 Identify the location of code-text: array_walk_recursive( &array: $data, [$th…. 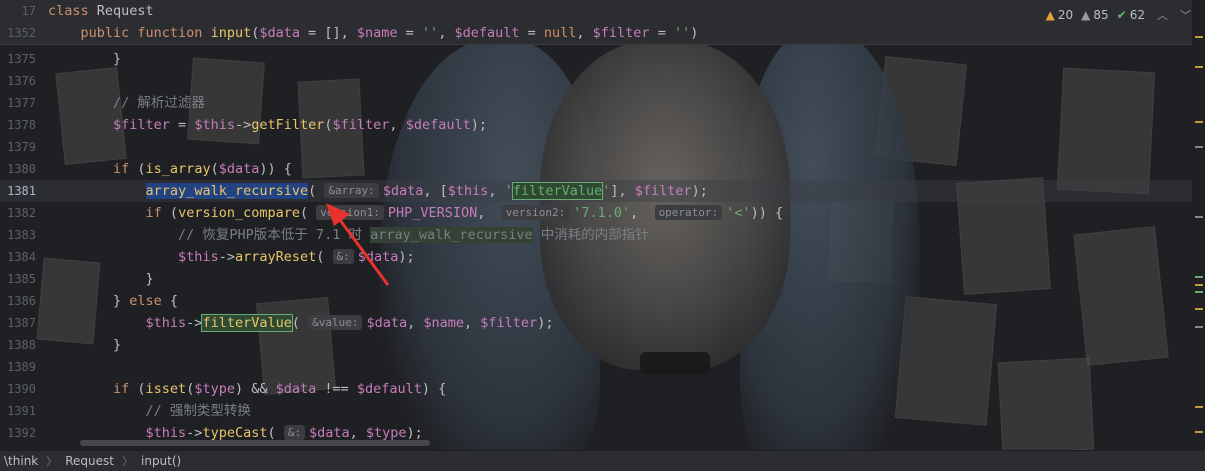
(378, 191).